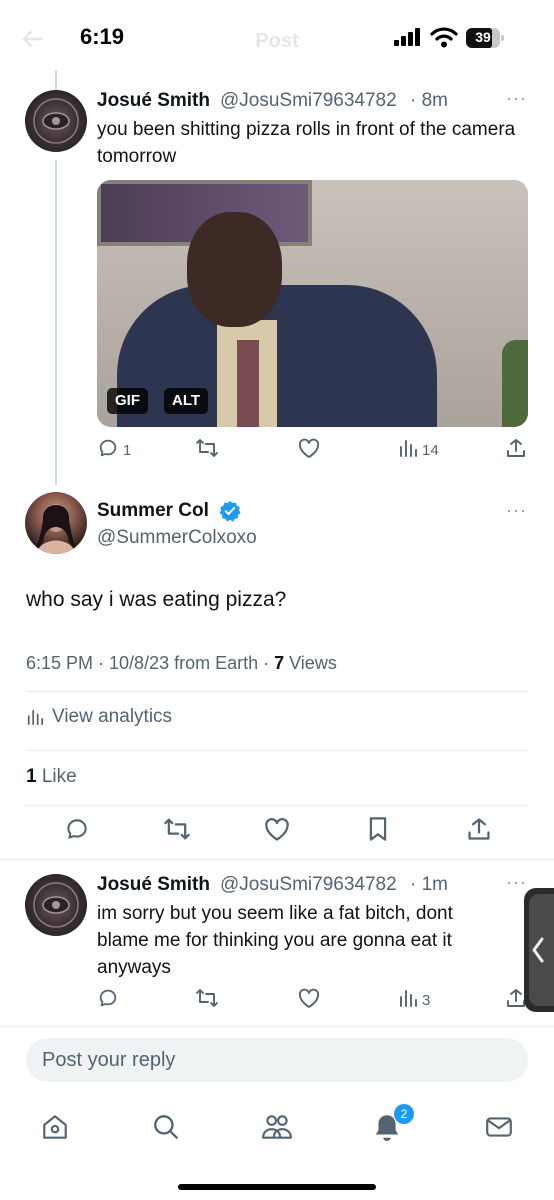  Describe the element at coordinates (56, 322) in the screenshot. I see `thread-line` at that location.